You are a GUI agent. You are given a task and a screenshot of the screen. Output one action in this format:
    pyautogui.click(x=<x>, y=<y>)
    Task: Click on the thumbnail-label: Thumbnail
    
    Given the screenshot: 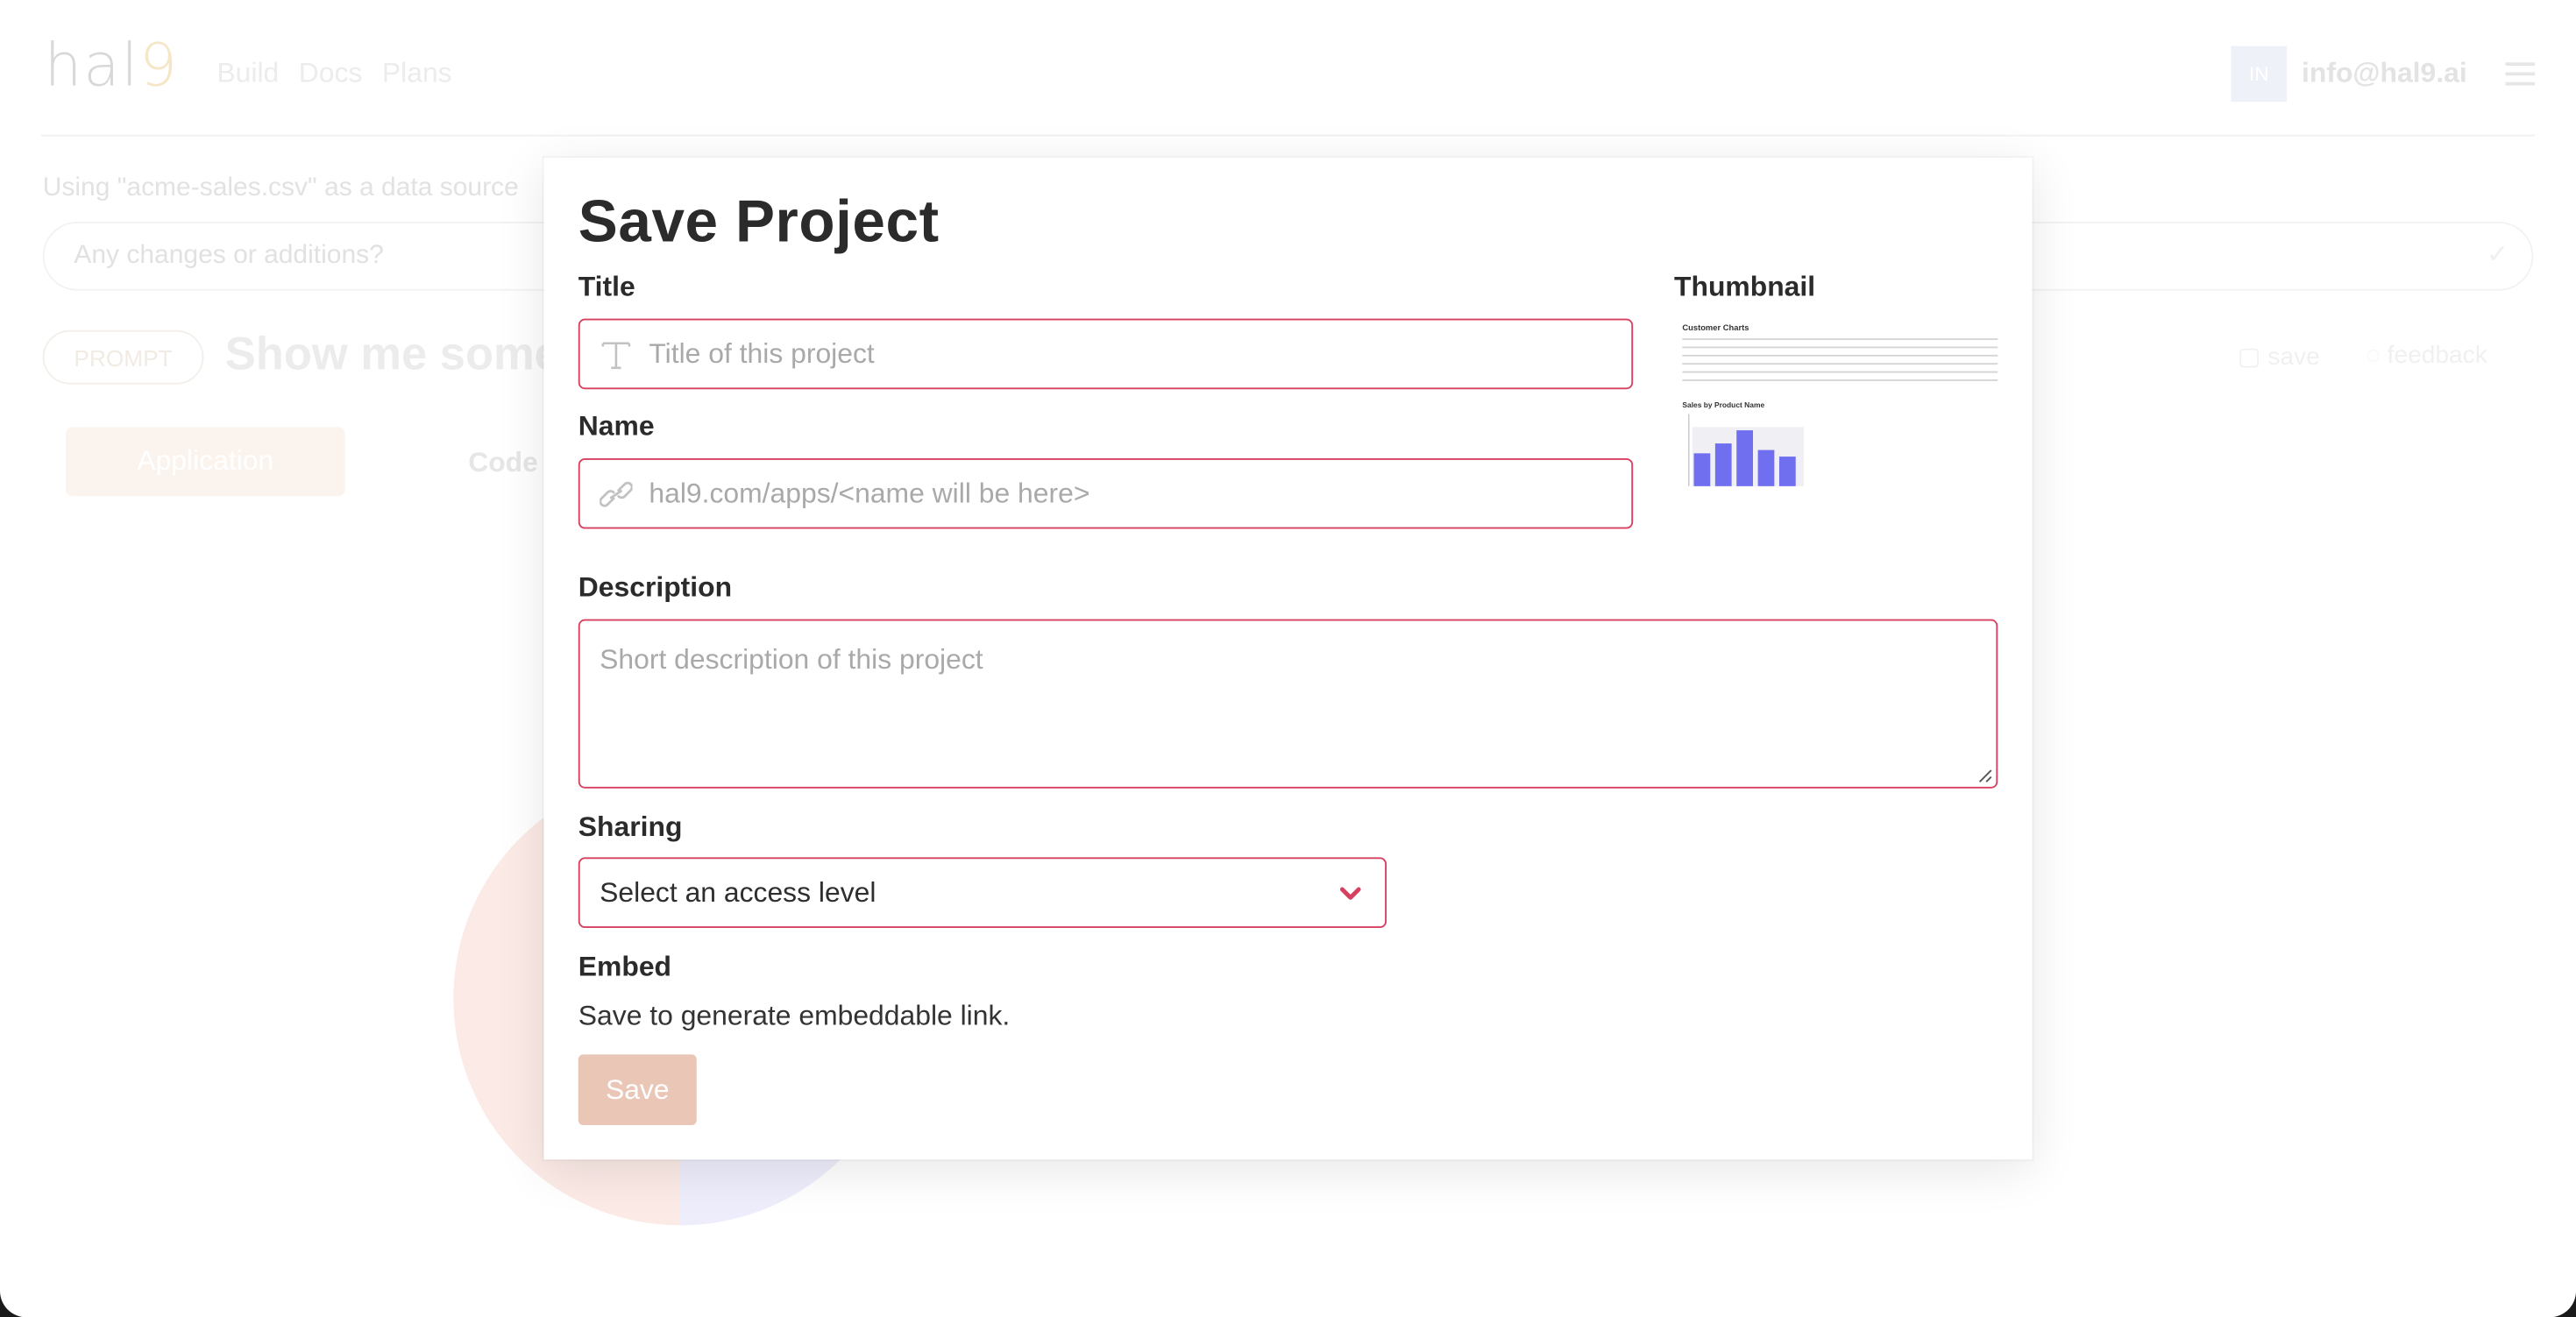 What is the action you would take?
    pyautogui.click(x=1745, y=286)
    